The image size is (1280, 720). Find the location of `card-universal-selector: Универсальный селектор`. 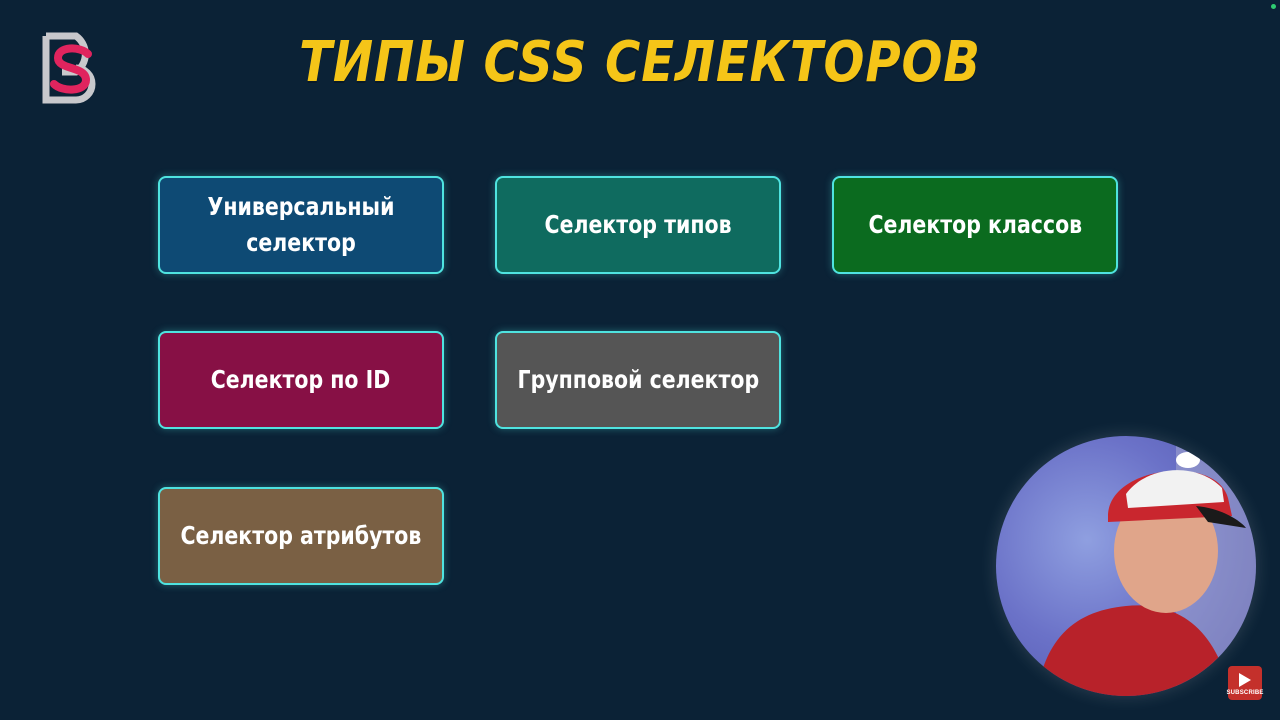

card-universal-selector: Универсальный селектор is located at coordinates (301, 225).